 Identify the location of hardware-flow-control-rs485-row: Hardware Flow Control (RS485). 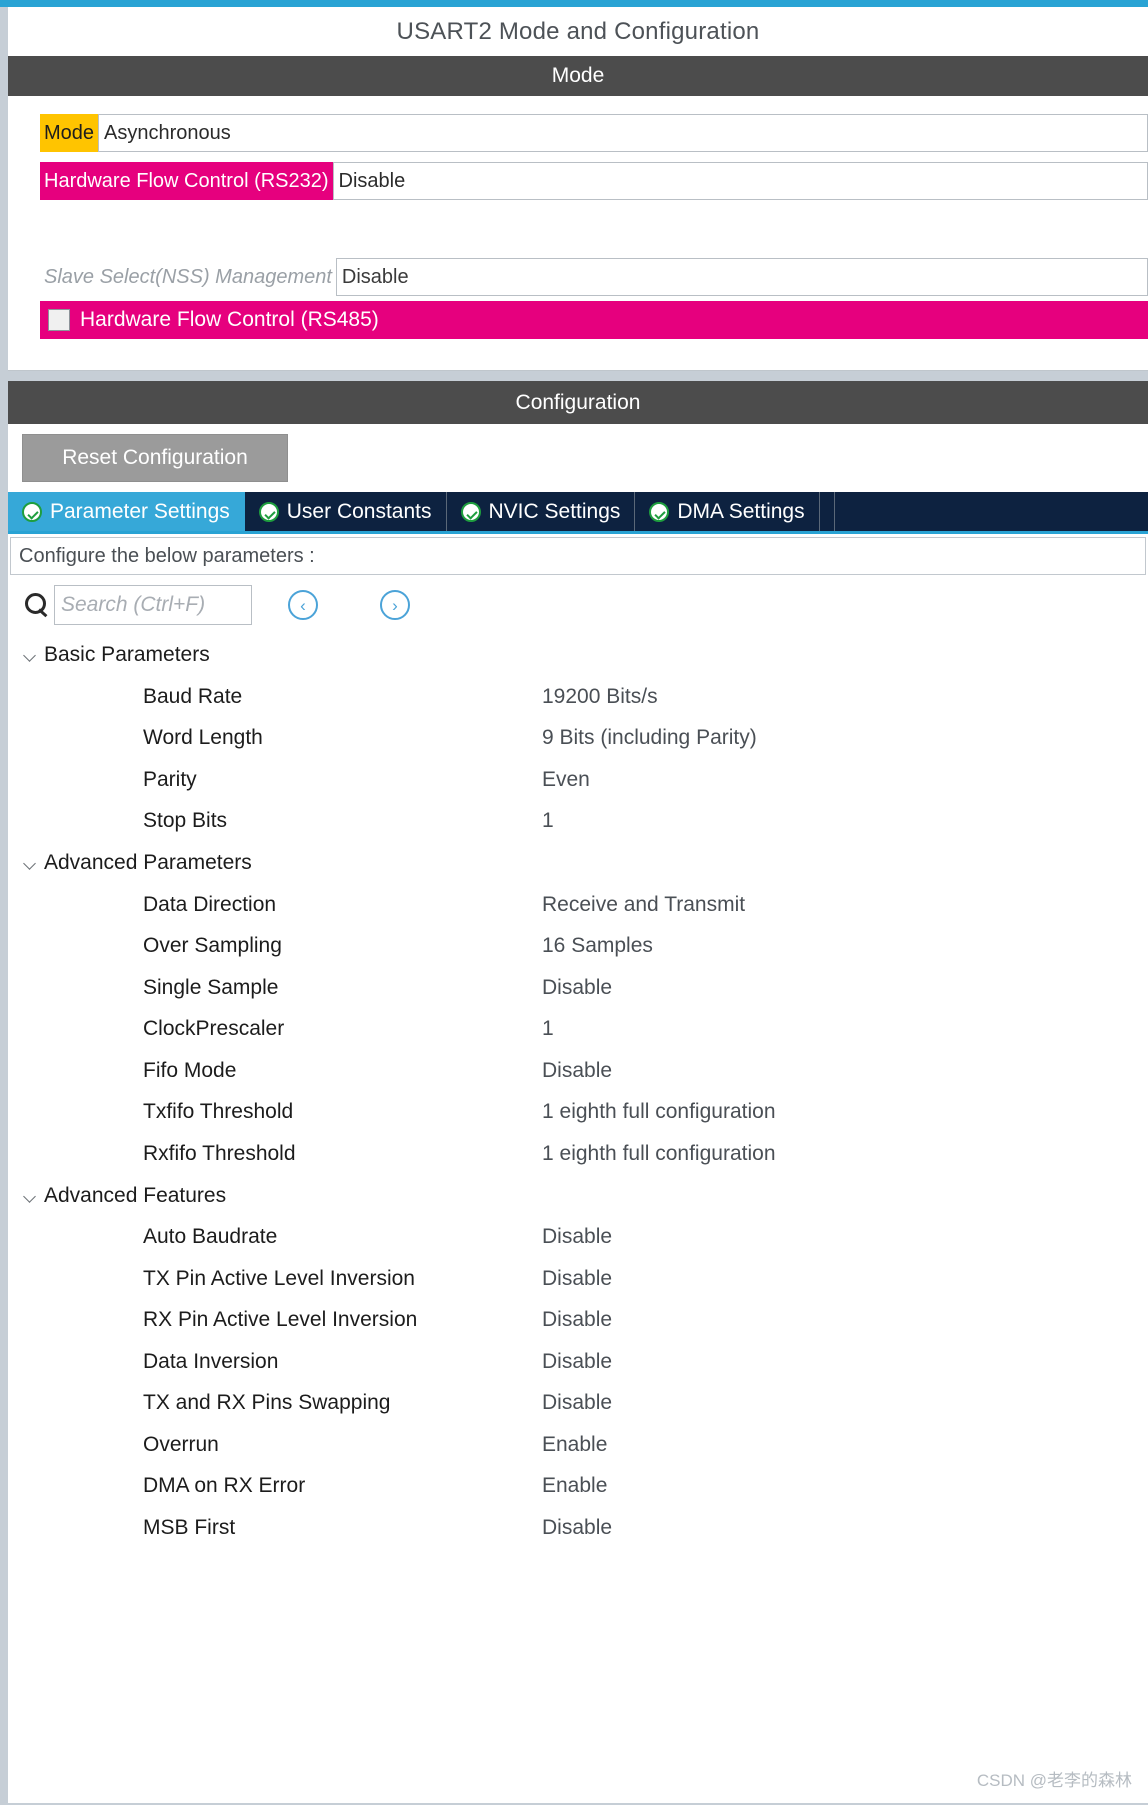
(594, 320).